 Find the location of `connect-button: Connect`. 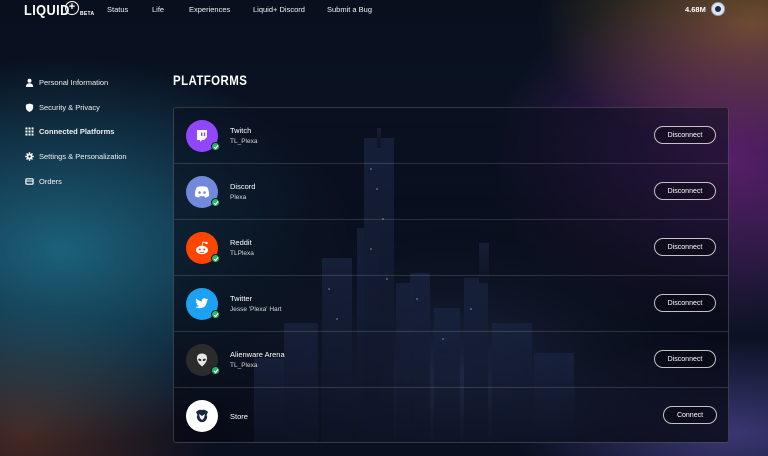

connect-button: Connect is located at coordinates (690, 415).